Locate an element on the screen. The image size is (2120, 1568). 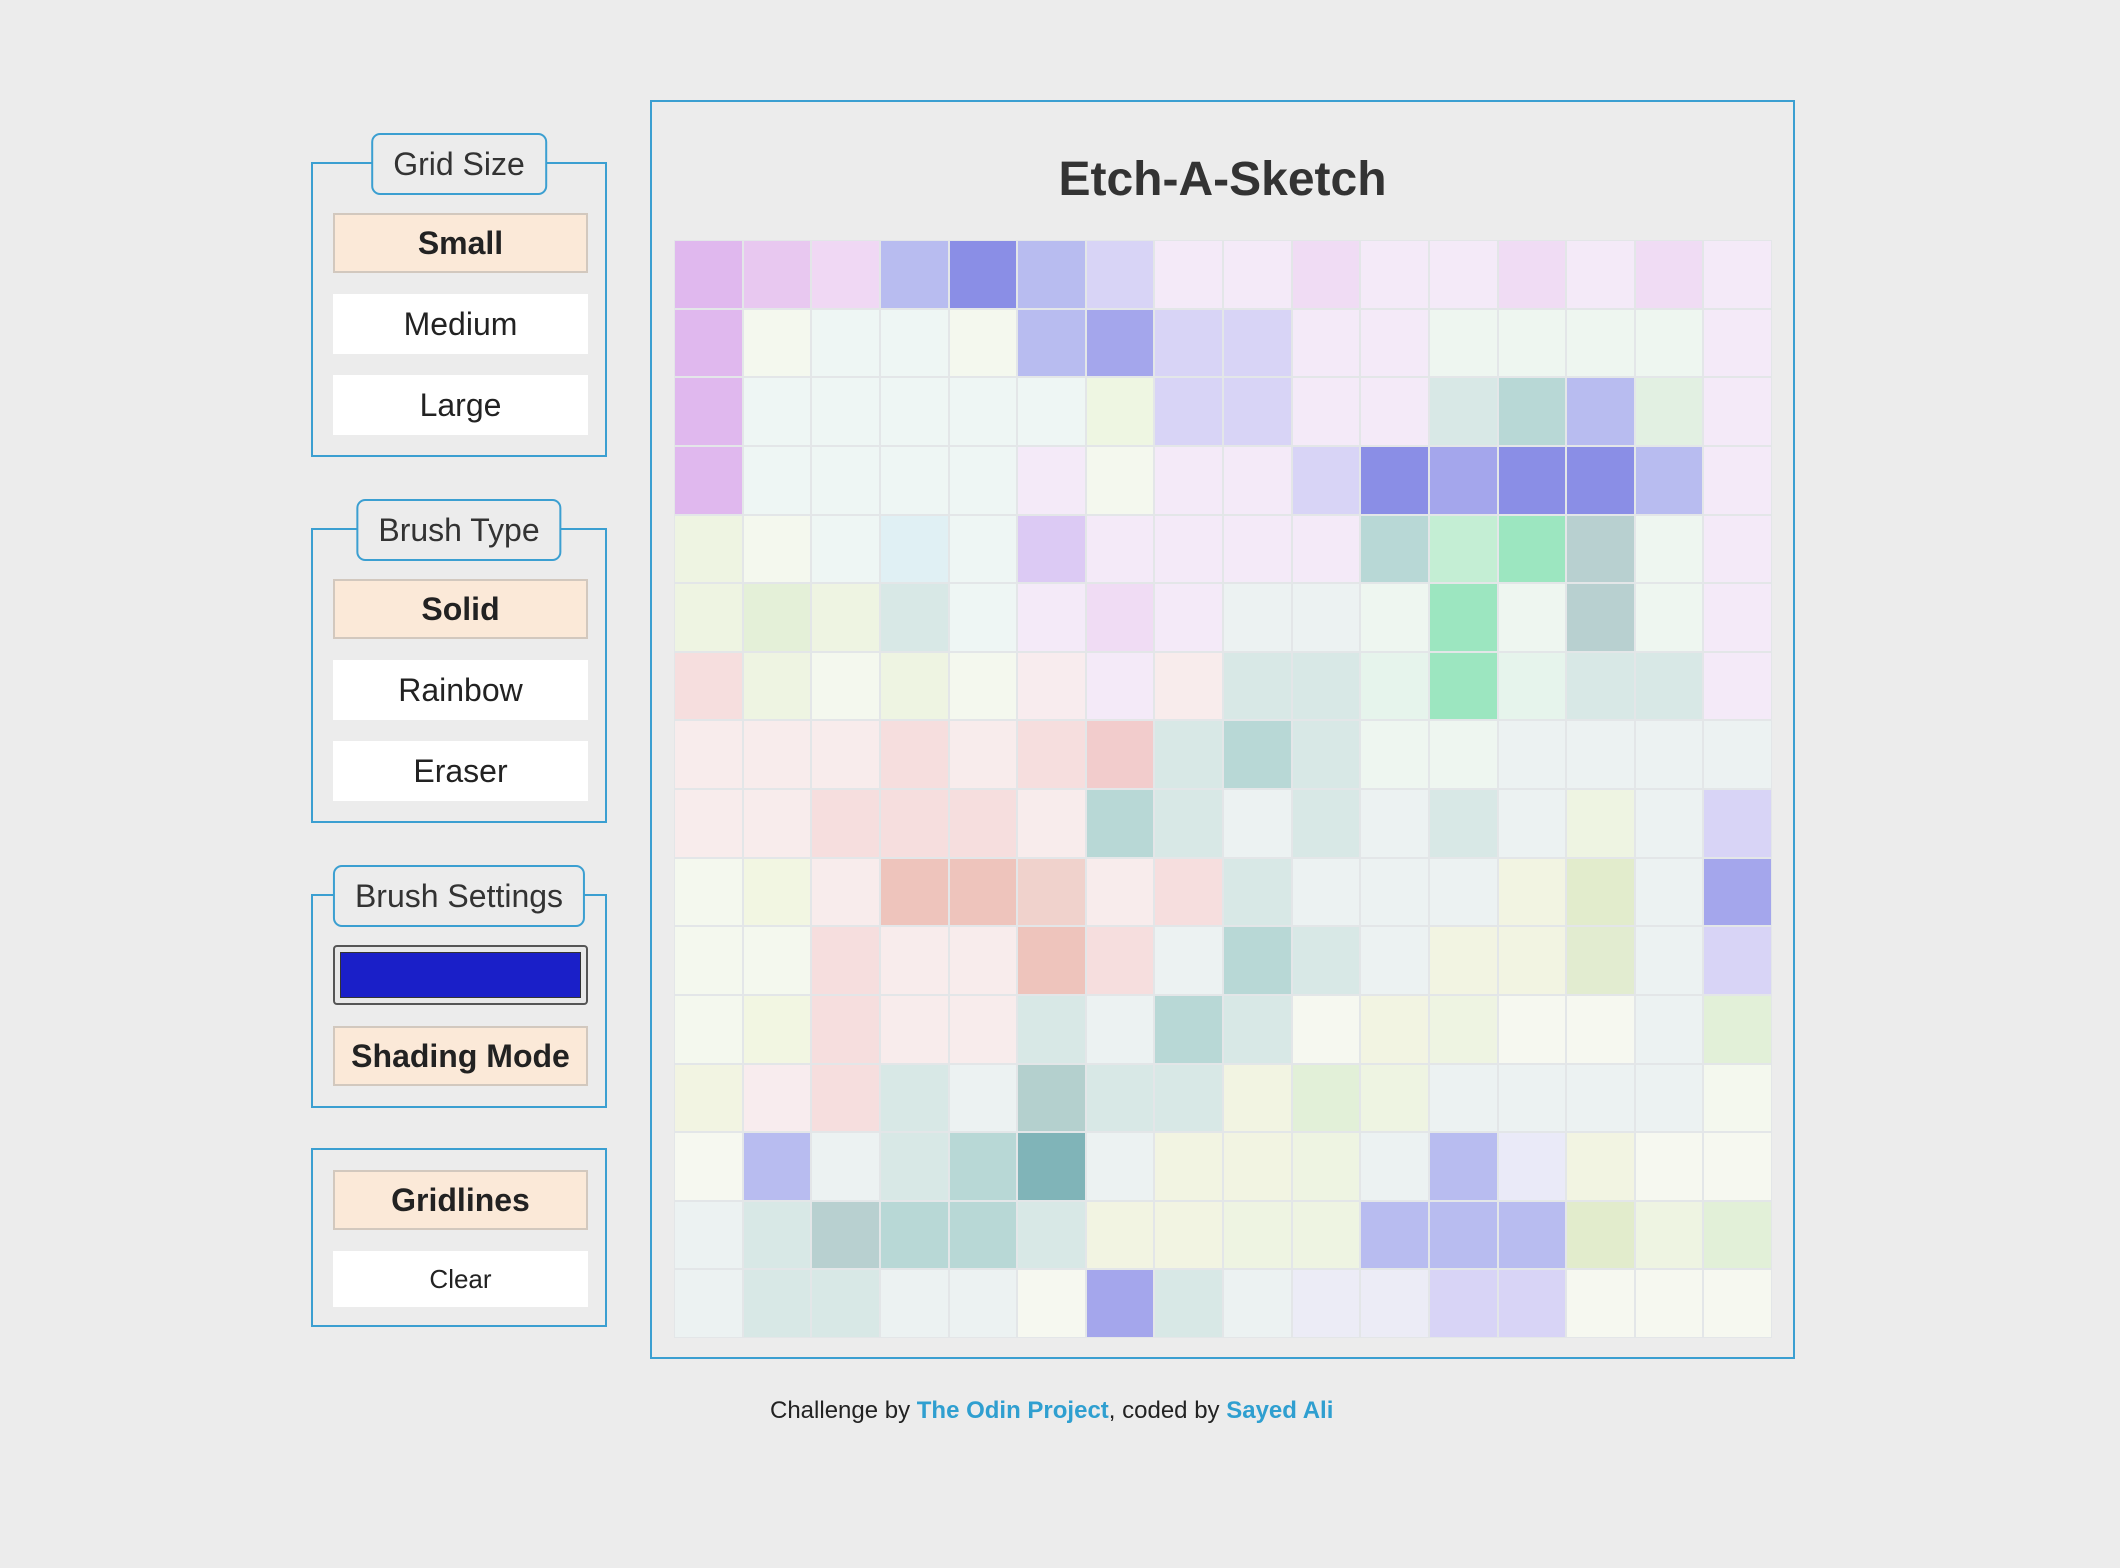
odin-project-link: The Odin Project is located at coordinates (1013, 1410).